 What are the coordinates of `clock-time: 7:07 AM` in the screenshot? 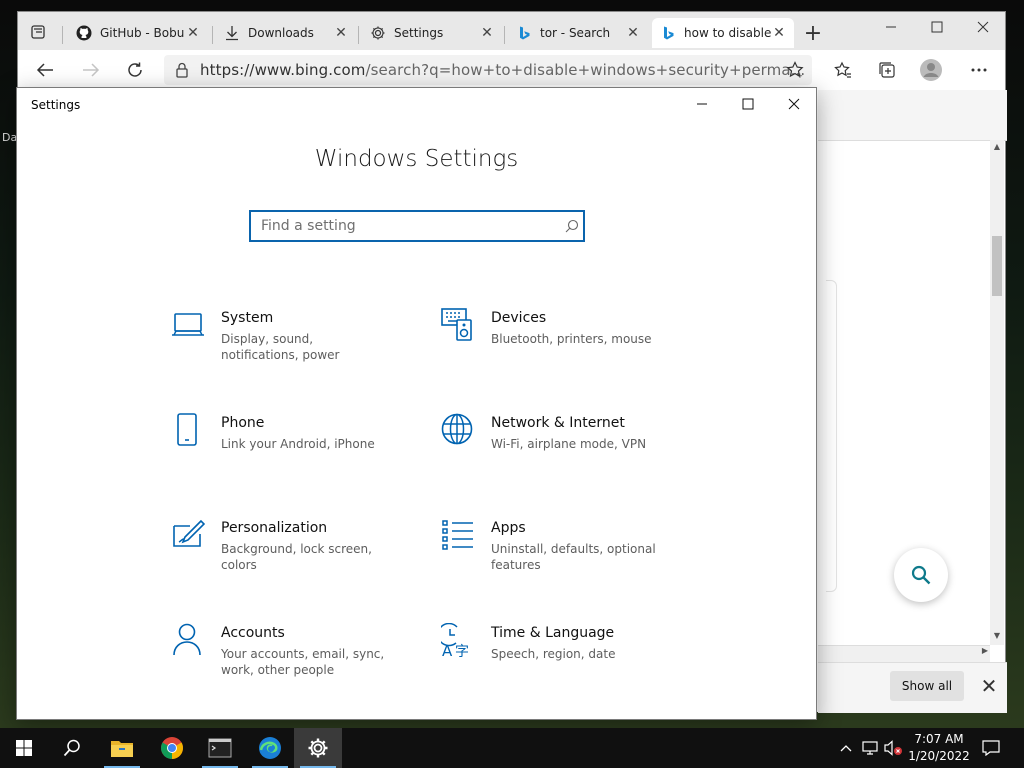 It's located at (939, 739).